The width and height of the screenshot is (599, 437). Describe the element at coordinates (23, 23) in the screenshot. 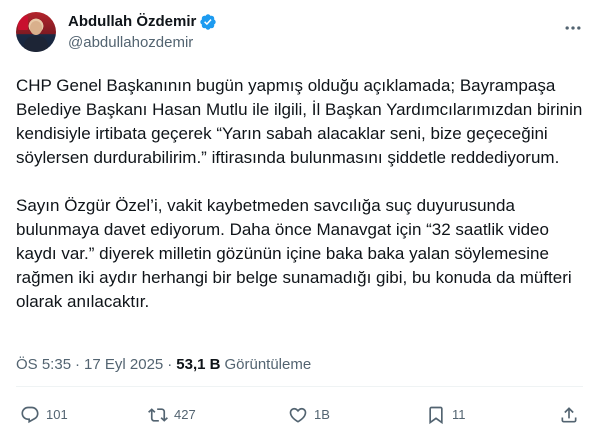

I see `flag-graphic` at that location.